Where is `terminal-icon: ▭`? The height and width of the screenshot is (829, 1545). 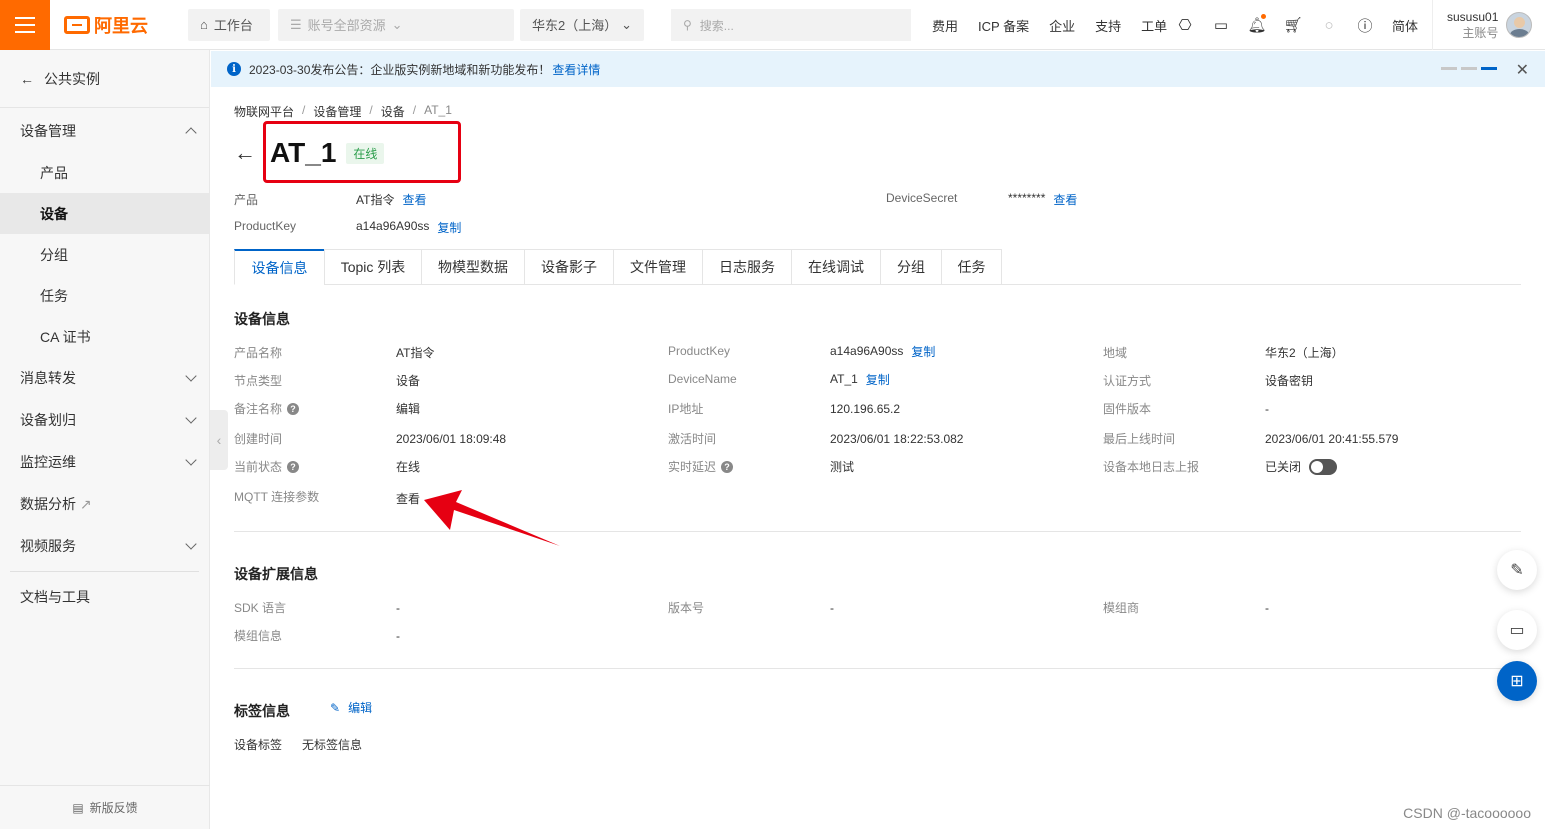
terminal-icon: ▭ is located at coordinates (1221, 25).